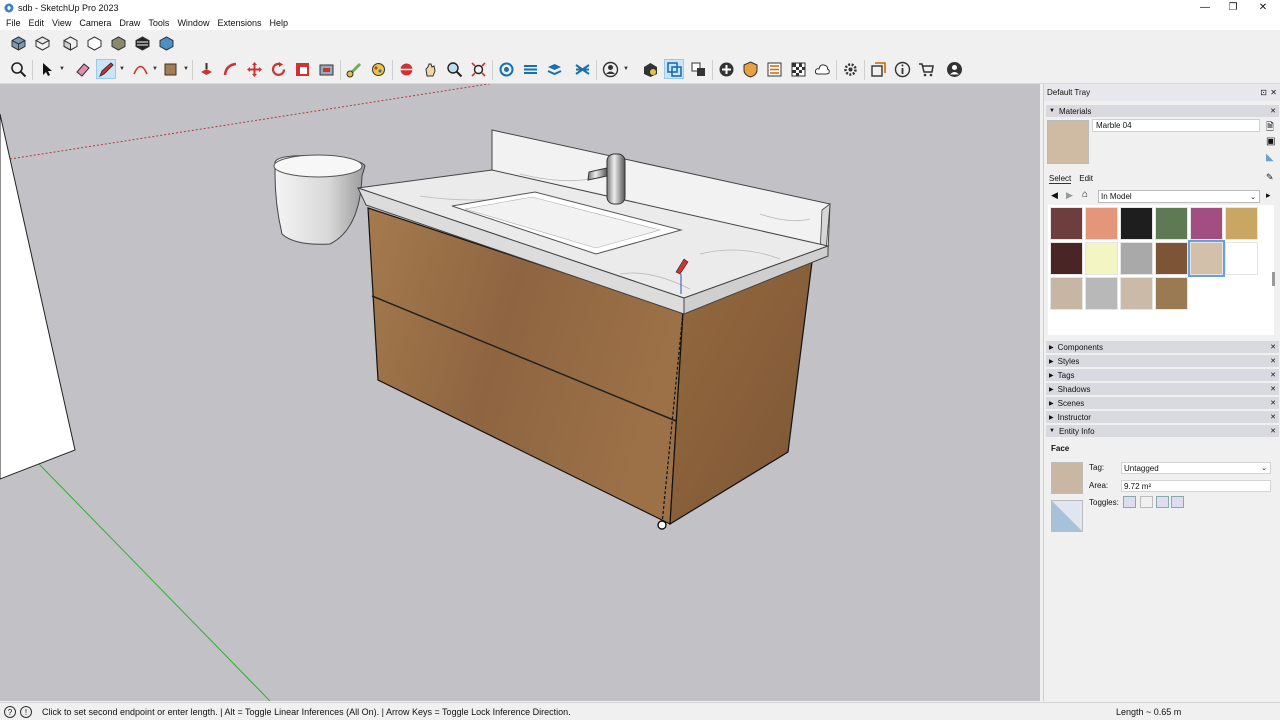 The height and width of the screenshot is (720, 1280). What do you see at coordinates (1176, 125) in the screenshot?
I see `material-name-field: Marble 04` at bounding box center [1176, 125].